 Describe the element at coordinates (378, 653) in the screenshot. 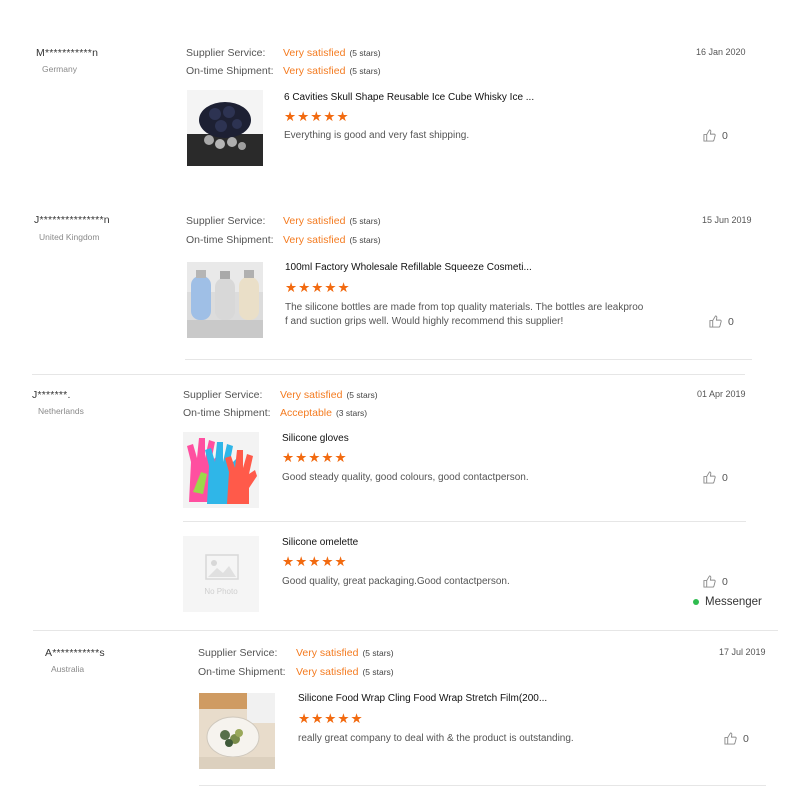

I see `supplier-service-stars: (5 stars)` at that location.